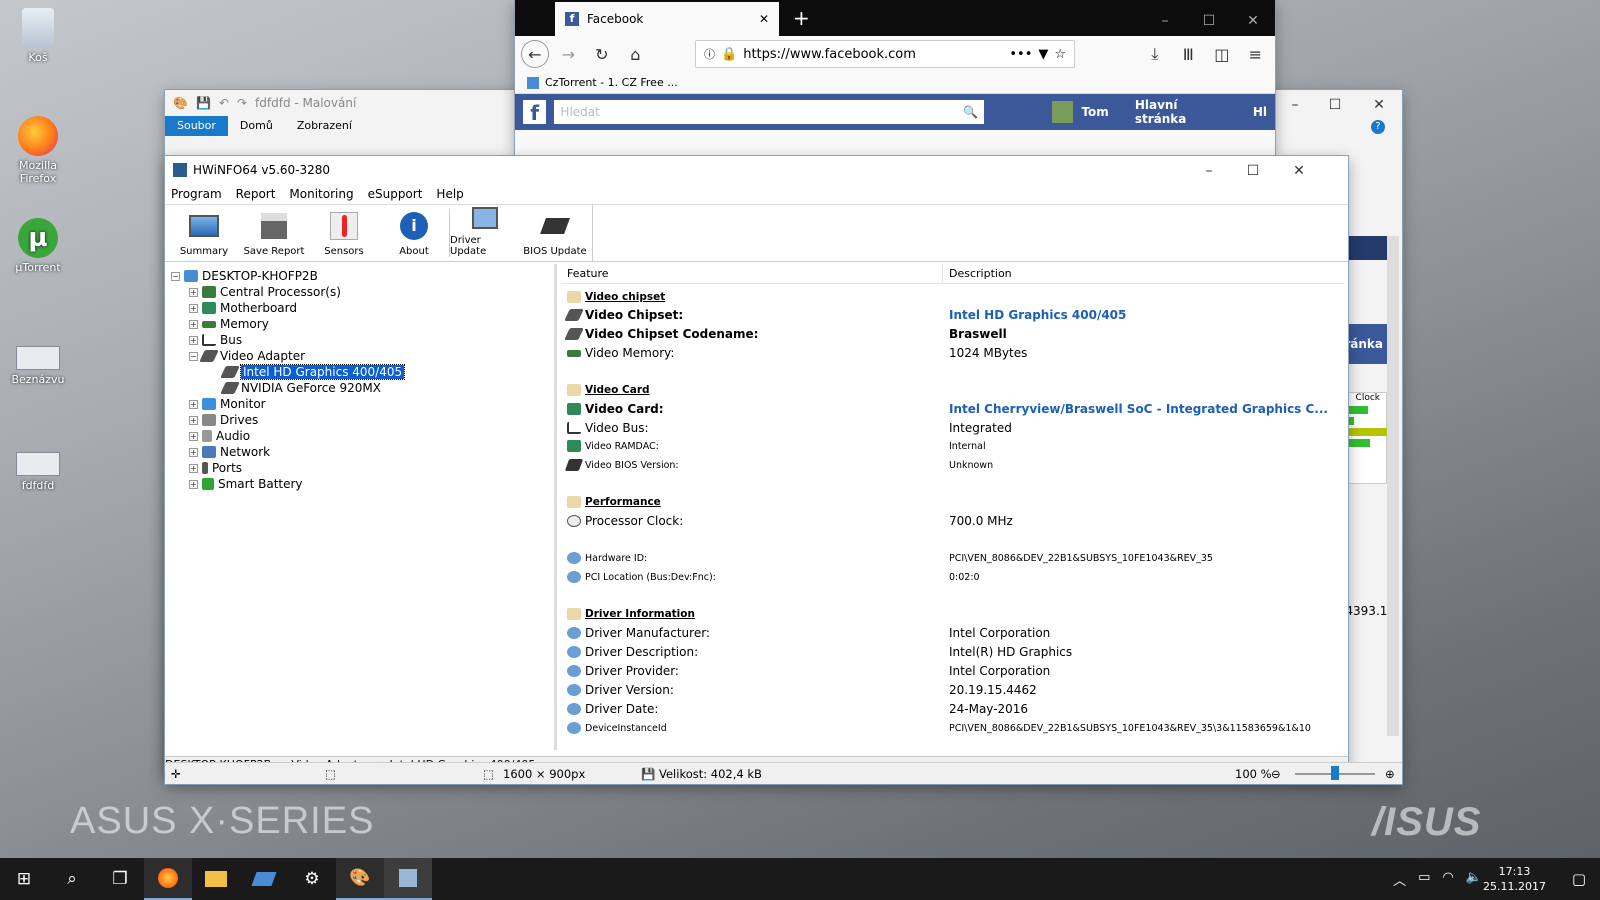  Describe the element at coordinates (229, 452) in the screenshot. I see `tree-item-network: + Network` at that location.